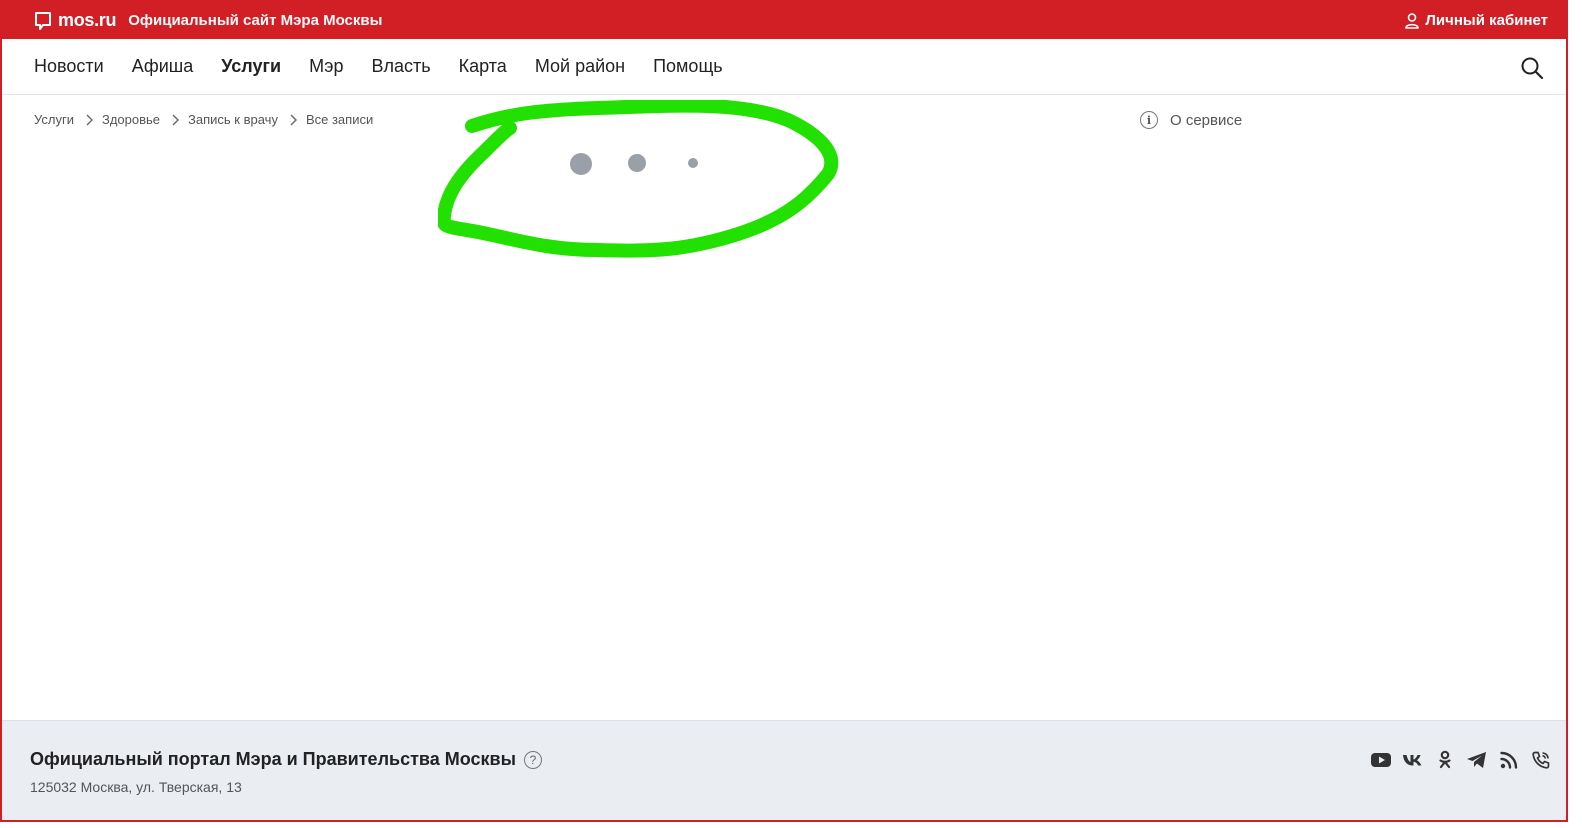 The image size is (1582, 828). I want to click on breadcrumb-item-4: Все записи, so click(339, 119).